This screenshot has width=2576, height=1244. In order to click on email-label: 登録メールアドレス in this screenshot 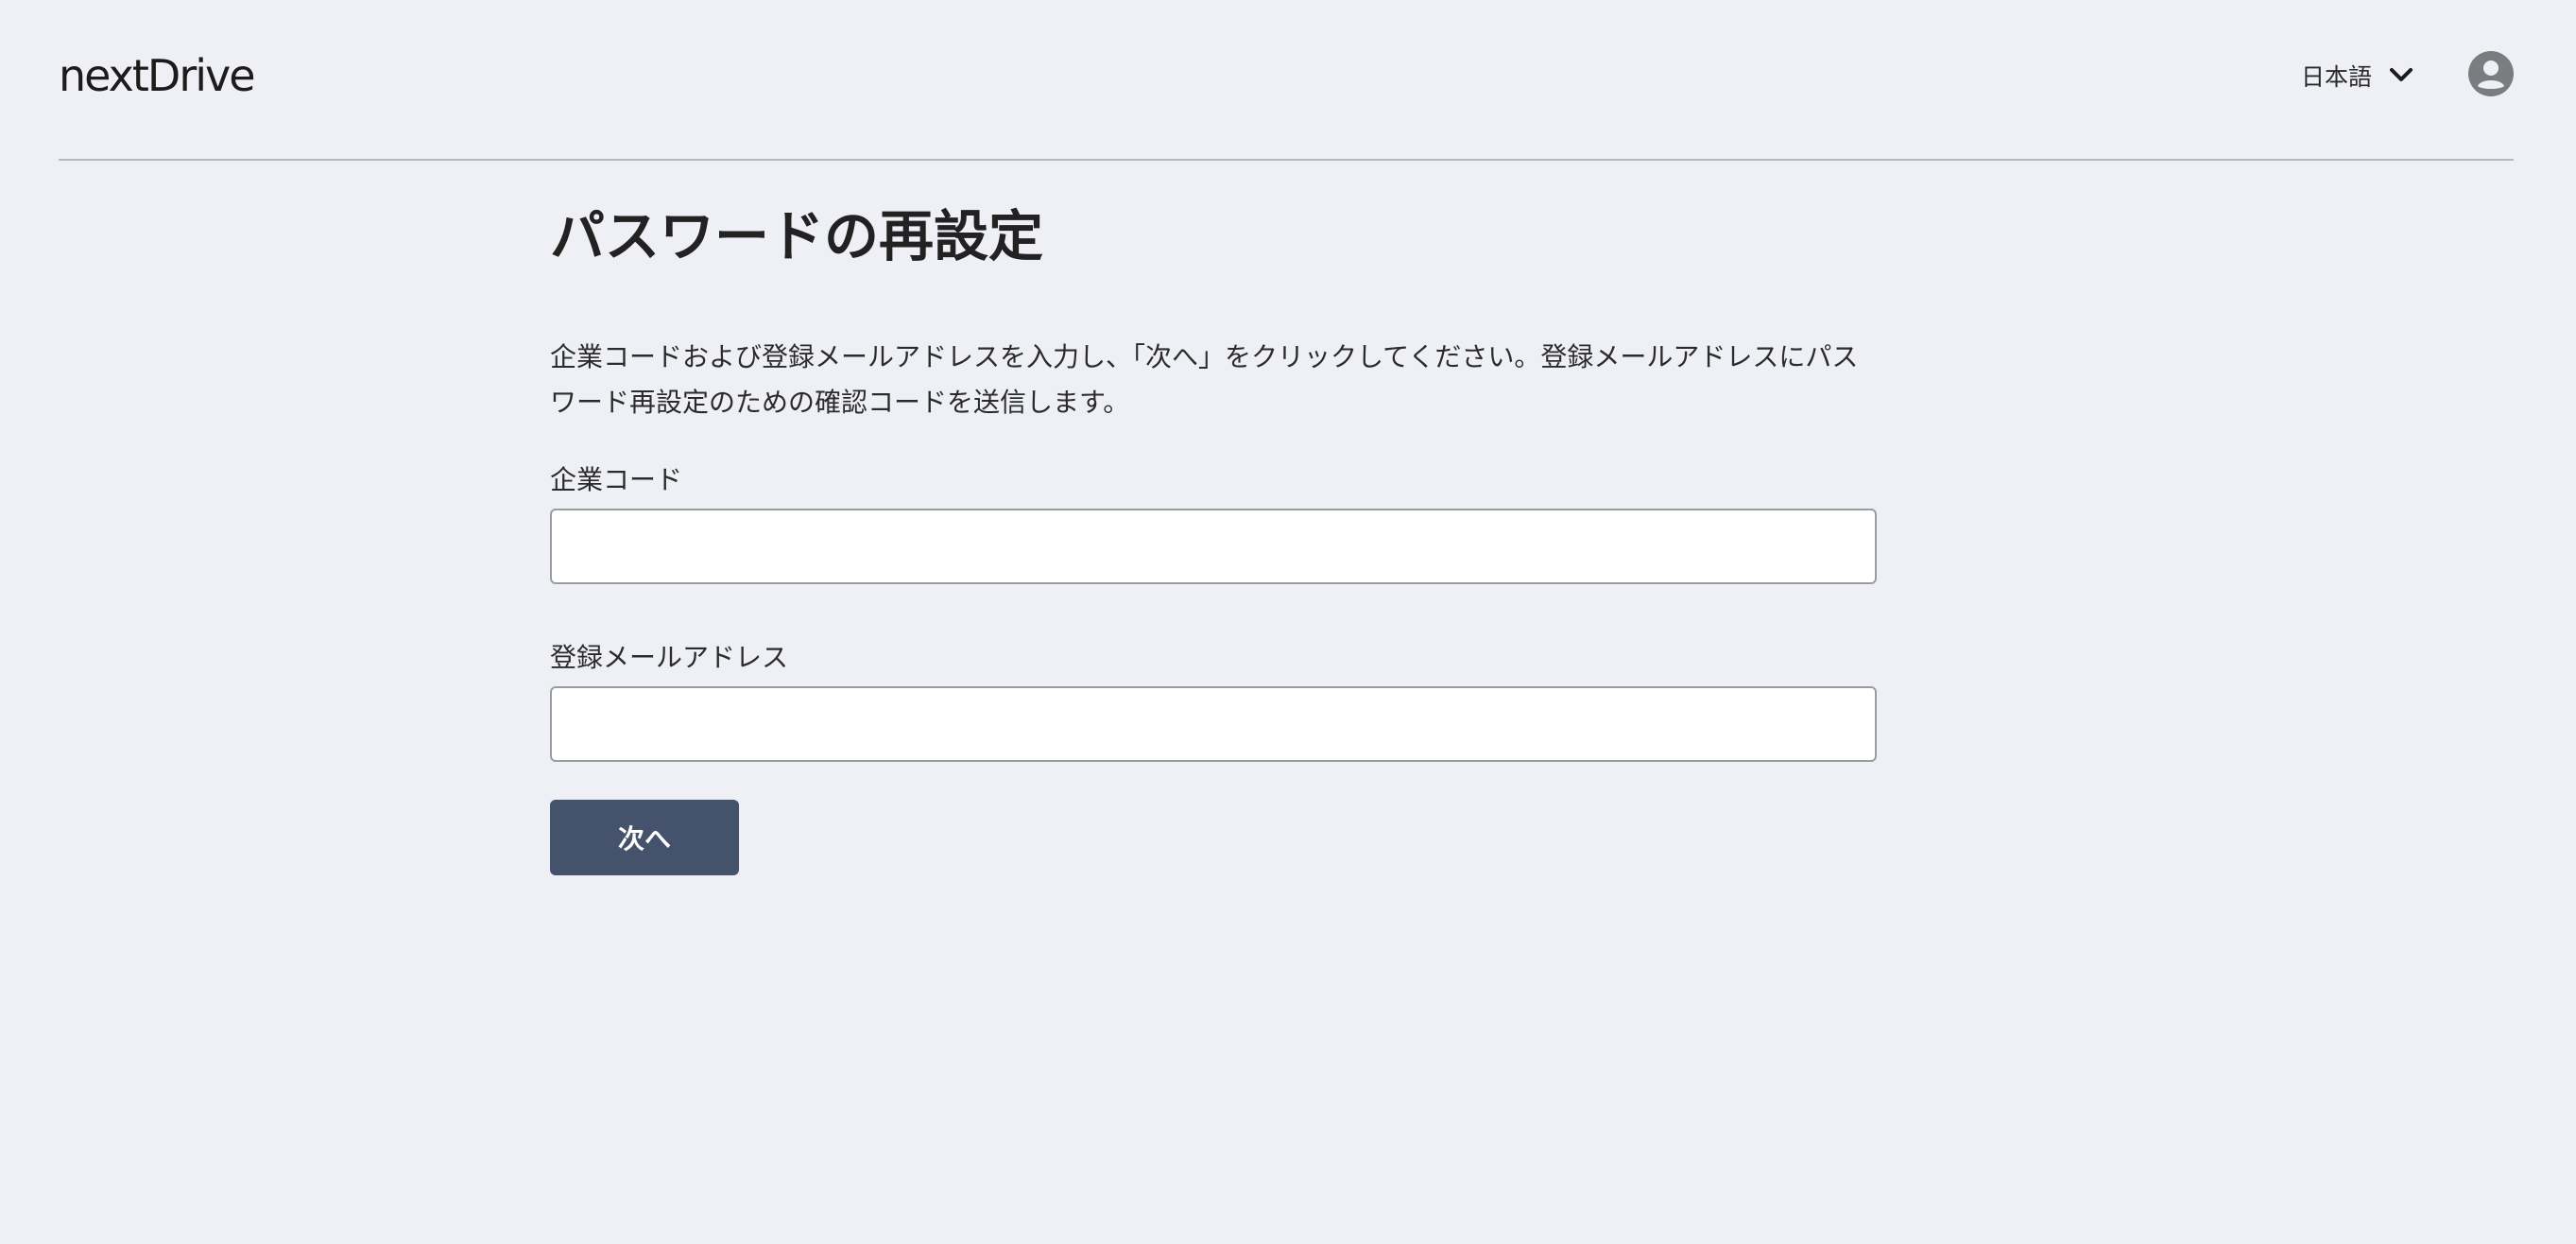, I will do `click(669, 658)`.